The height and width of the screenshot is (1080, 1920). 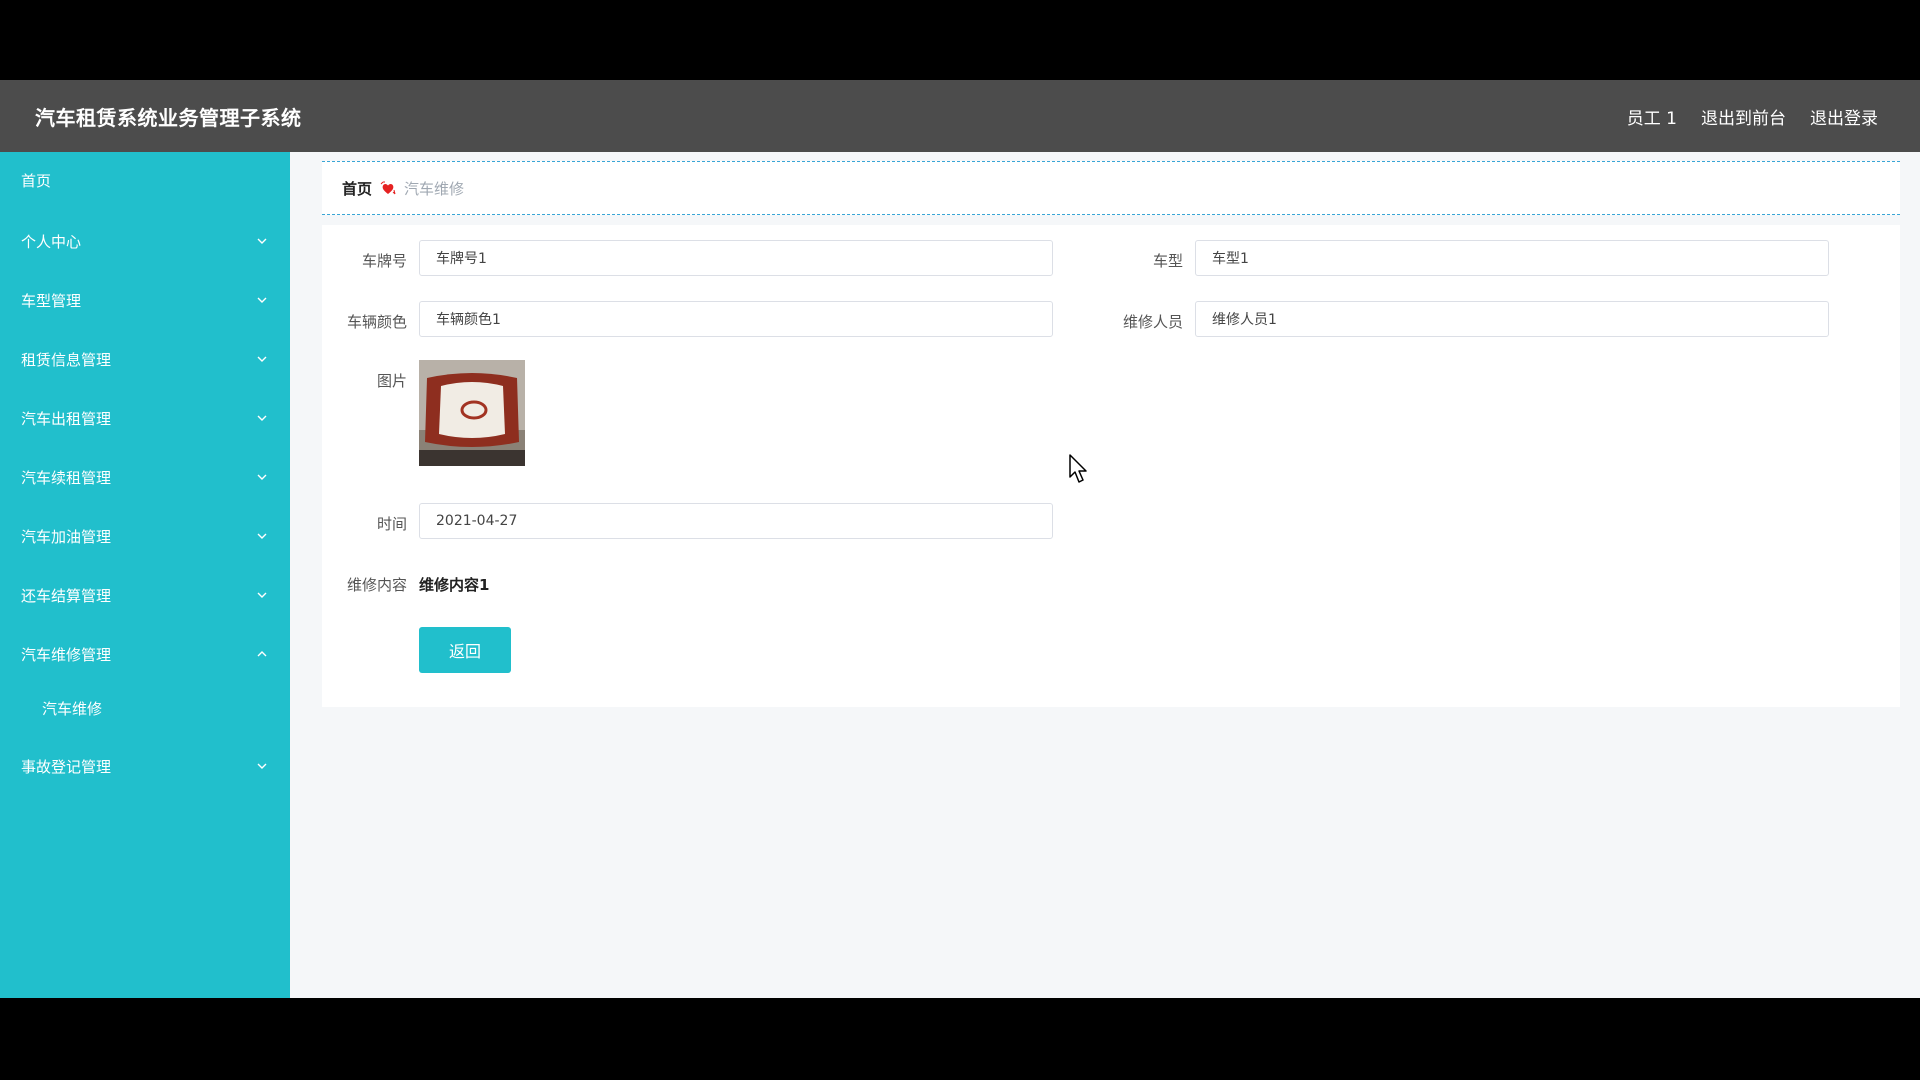 What do you see at coordinates (168, 117) in the screenshot?
I see `app-title: 汽车租赁系统业务管理子系统` at bounding box center [168, 117].